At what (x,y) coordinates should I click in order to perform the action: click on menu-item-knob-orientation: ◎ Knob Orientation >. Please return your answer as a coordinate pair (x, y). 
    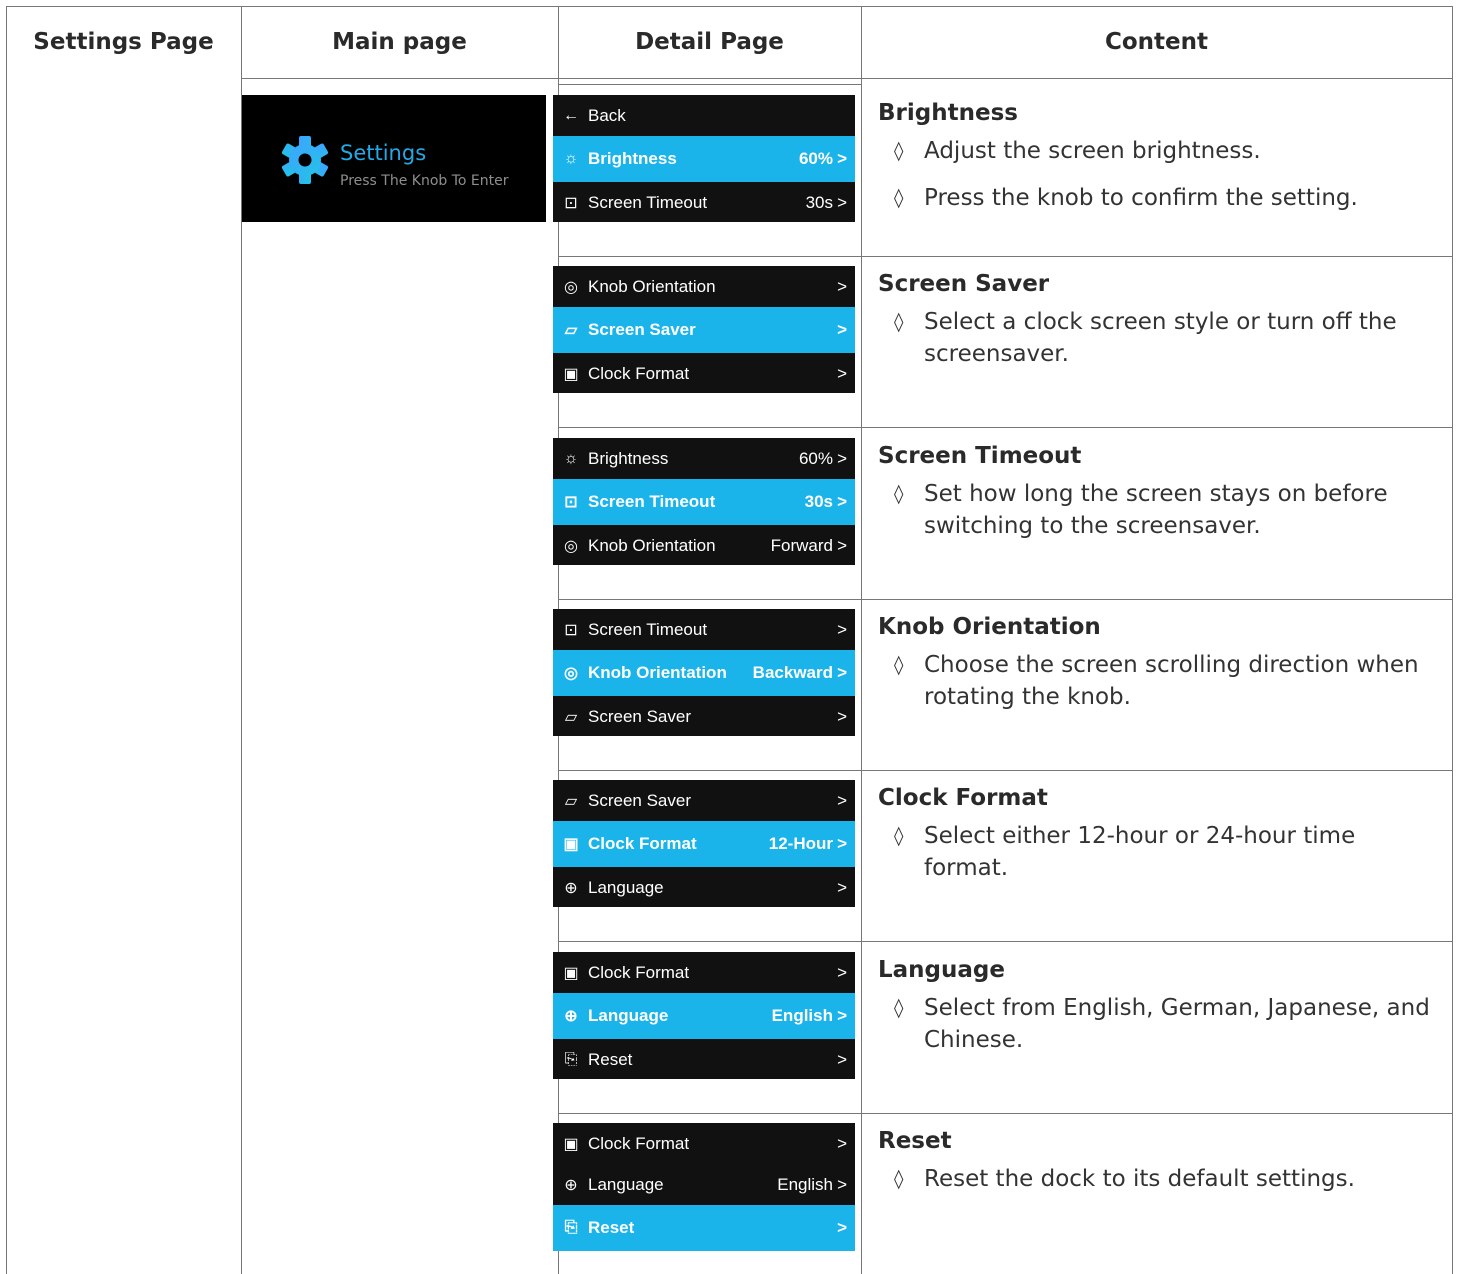
    Looking at the image, I should click on (704, 286).